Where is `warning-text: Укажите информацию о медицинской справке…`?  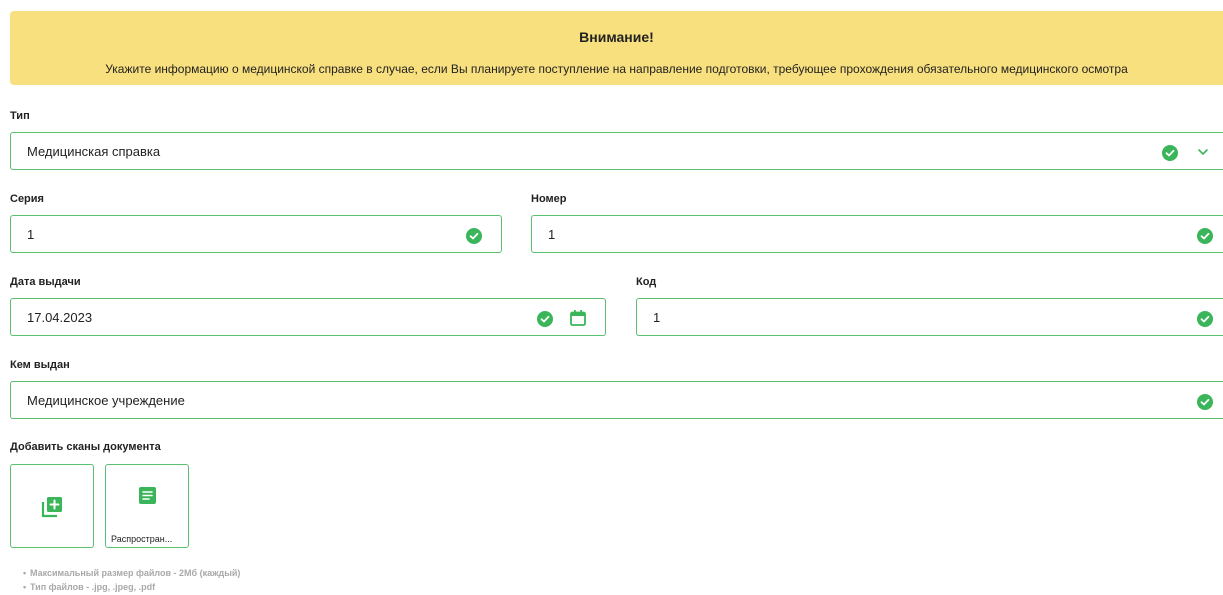 warning-text: Укажите информацию о медицинской справке… is located at coordinates (616, 69).